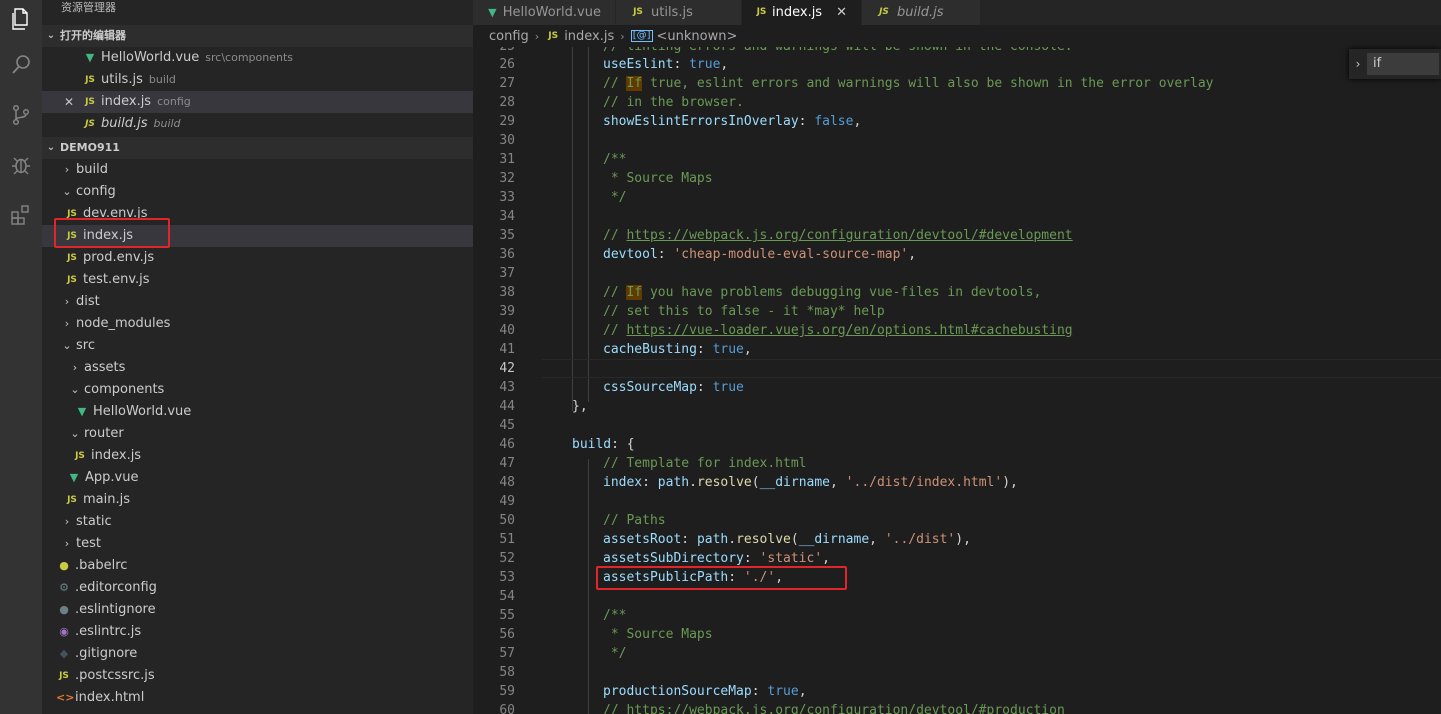  I want to click on tree-file: ◉ .eslintrc.js, so click(257, 632).